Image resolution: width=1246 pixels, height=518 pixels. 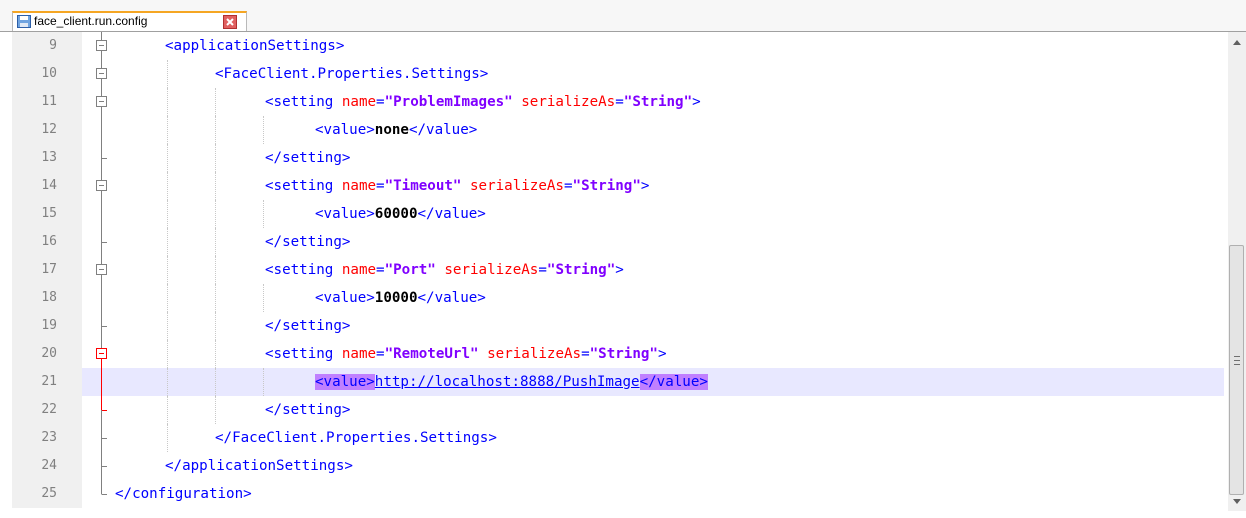 I want to click on xml-tag: </setting>, so click(x=308, y=326).